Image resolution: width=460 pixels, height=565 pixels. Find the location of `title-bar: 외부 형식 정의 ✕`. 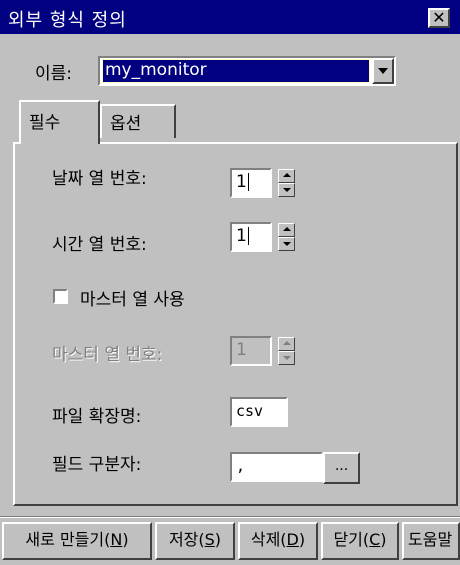

title-bar: 외부 형식 정의 ✕ is located at coordinates (230, 17).